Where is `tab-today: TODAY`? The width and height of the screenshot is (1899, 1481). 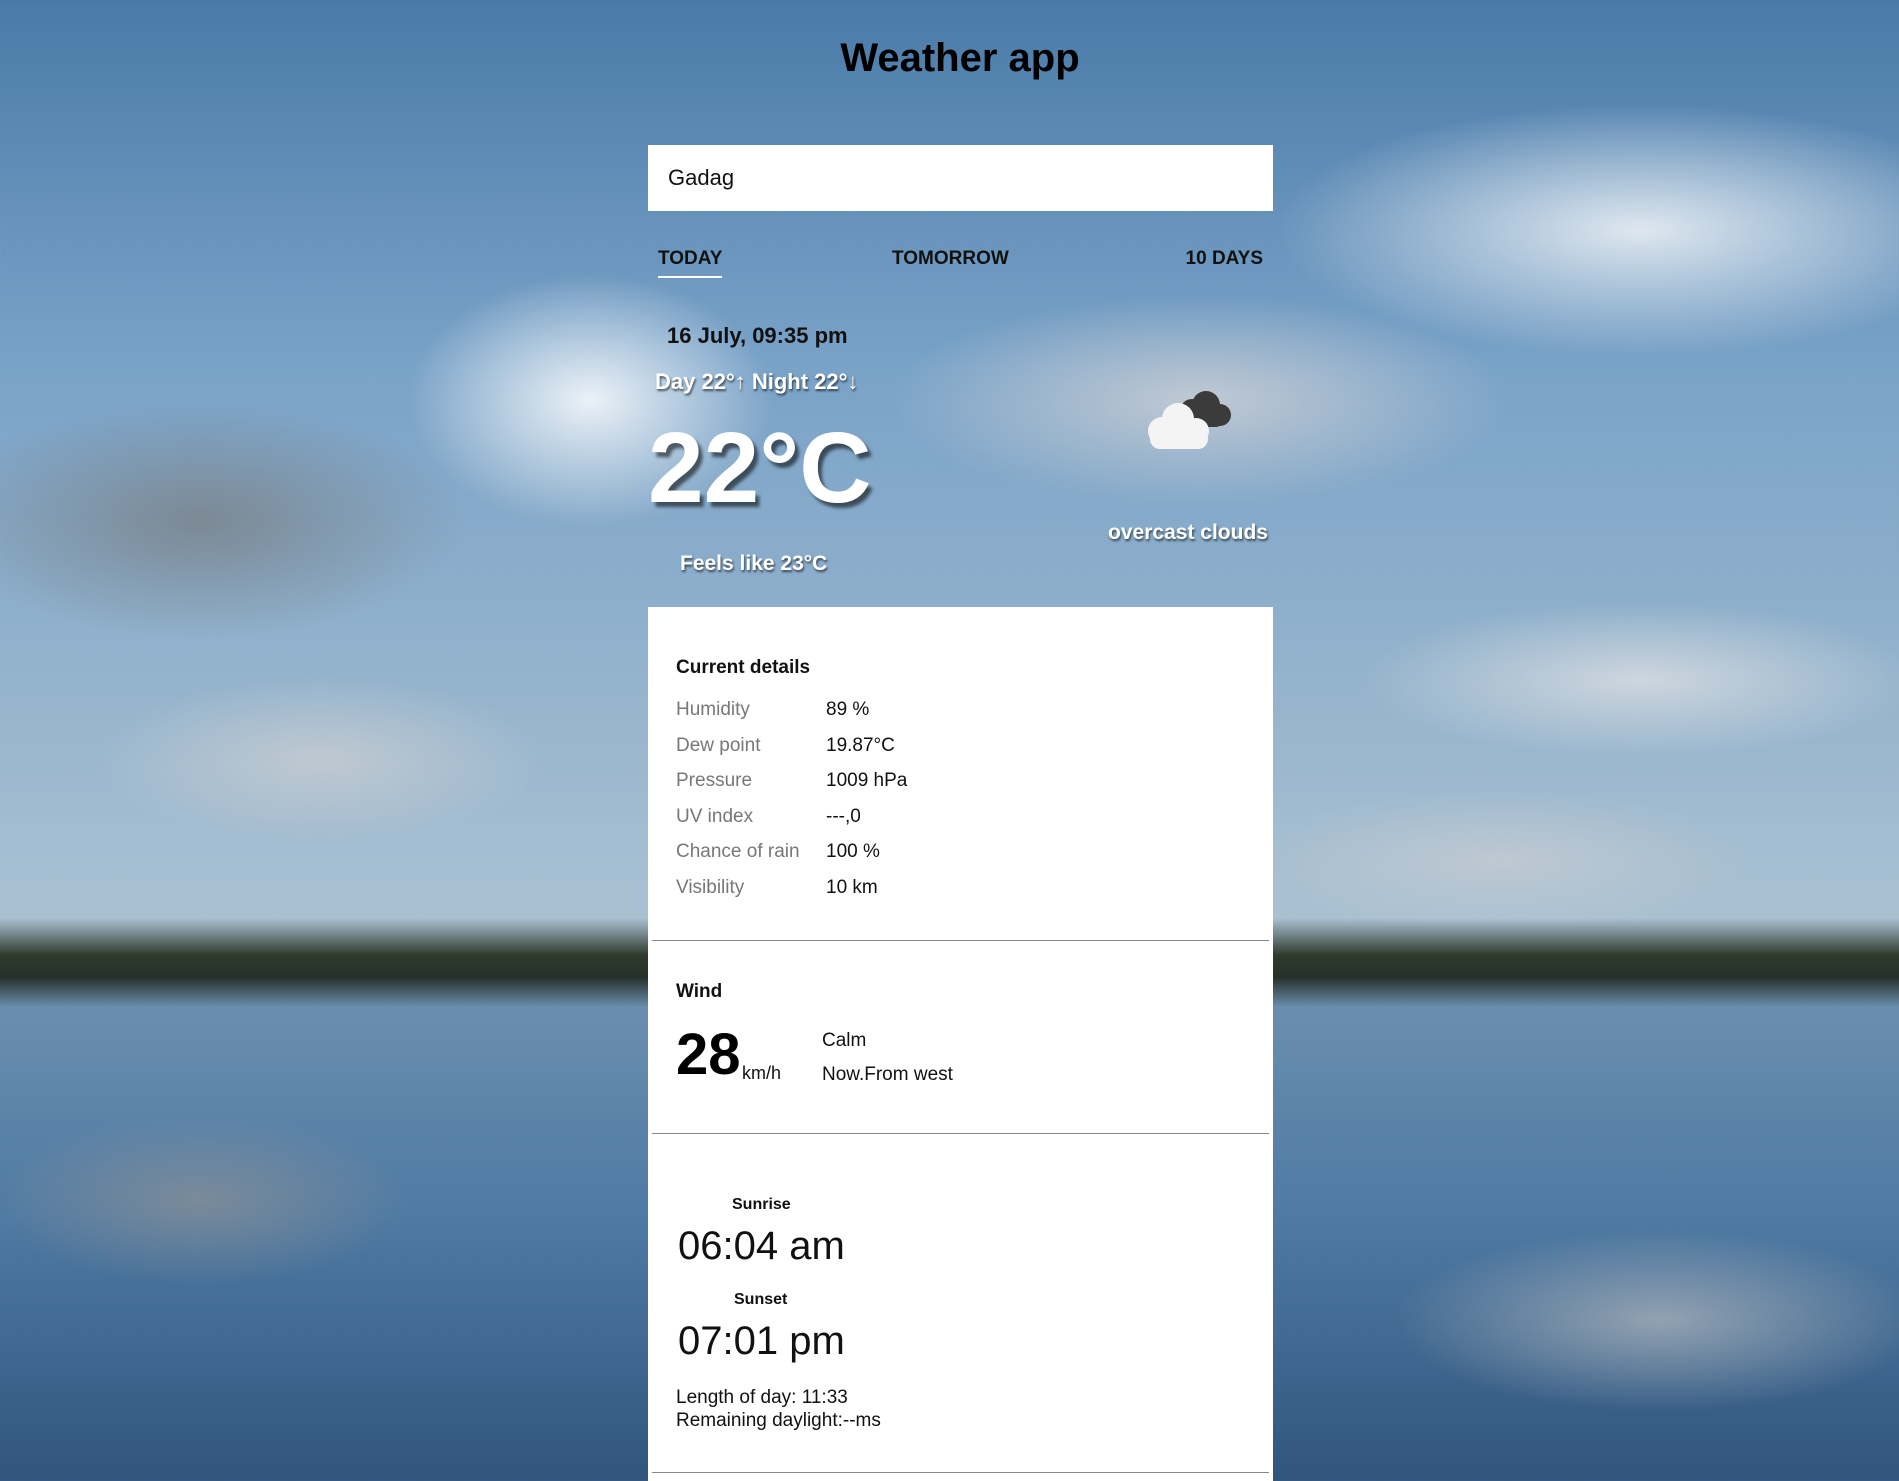 tab-today: TODAY is located at coordinates (690, 263).